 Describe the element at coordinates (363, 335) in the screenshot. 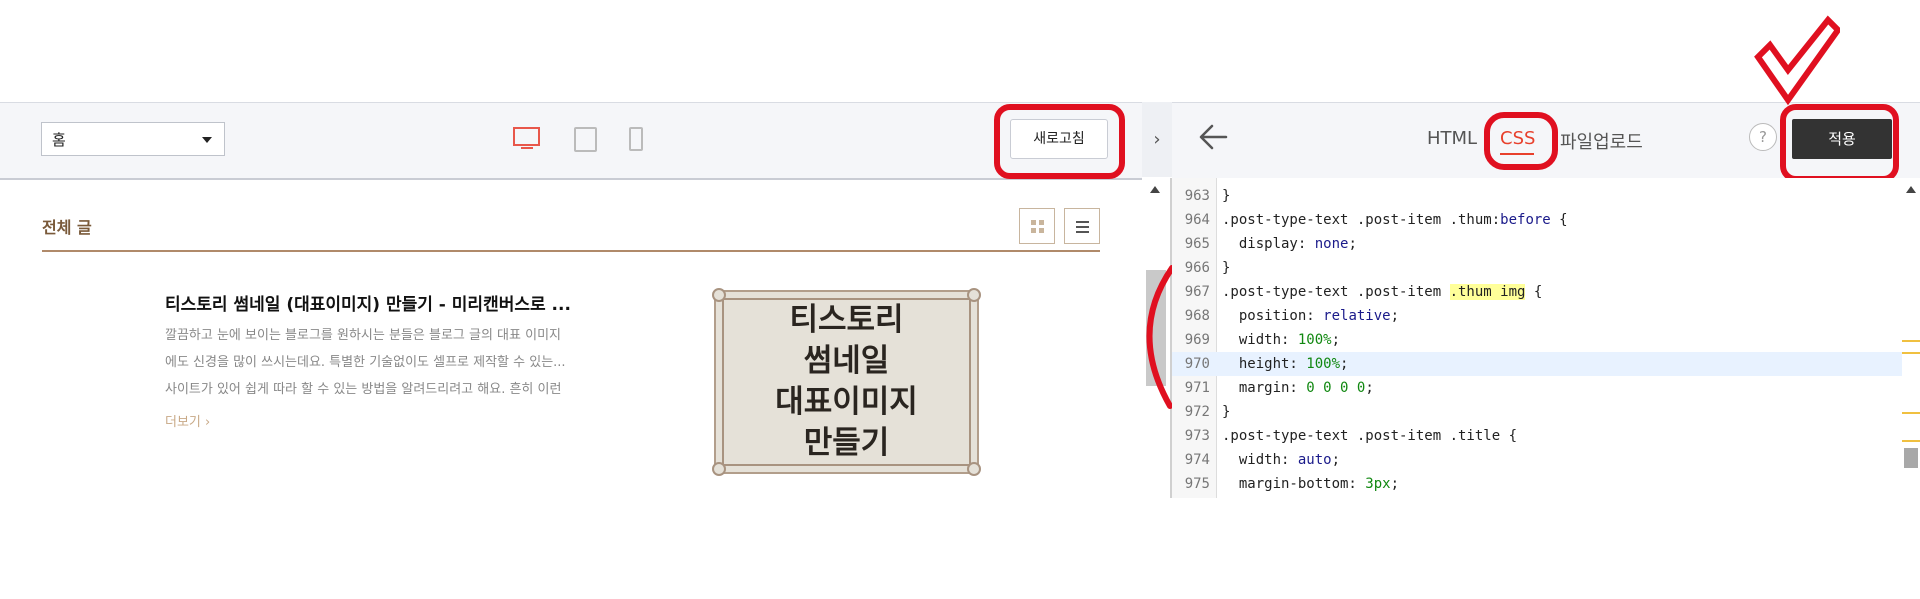

I see `excerpt-line: 깔끔하고 눈에 보이는 블로그를 원하시는 분들은 블로그 글의 대표 이미지` at that location.